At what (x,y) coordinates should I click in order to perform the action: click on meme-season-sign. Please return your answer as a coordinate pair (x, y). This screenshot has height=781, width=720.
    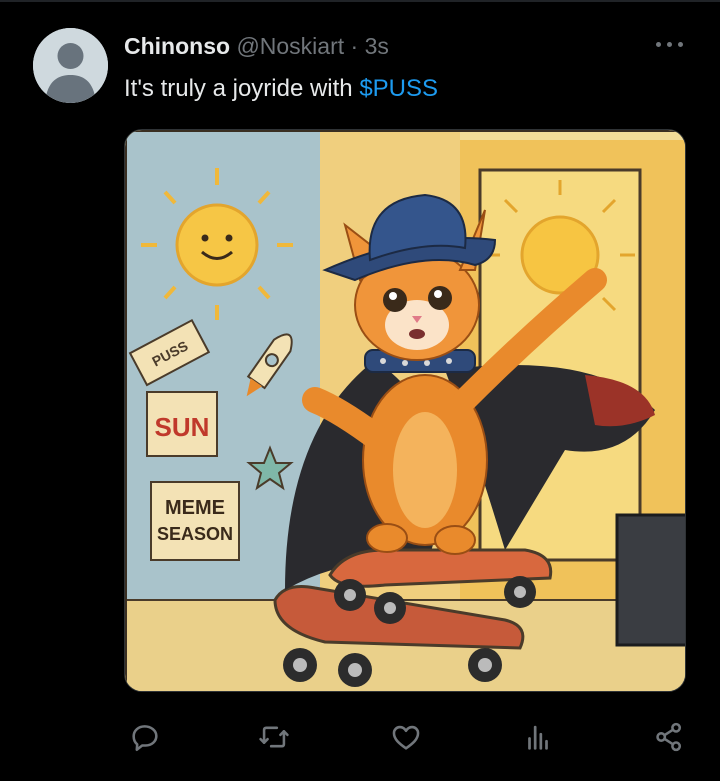
    Looking at the image, I should click on (195, 521).